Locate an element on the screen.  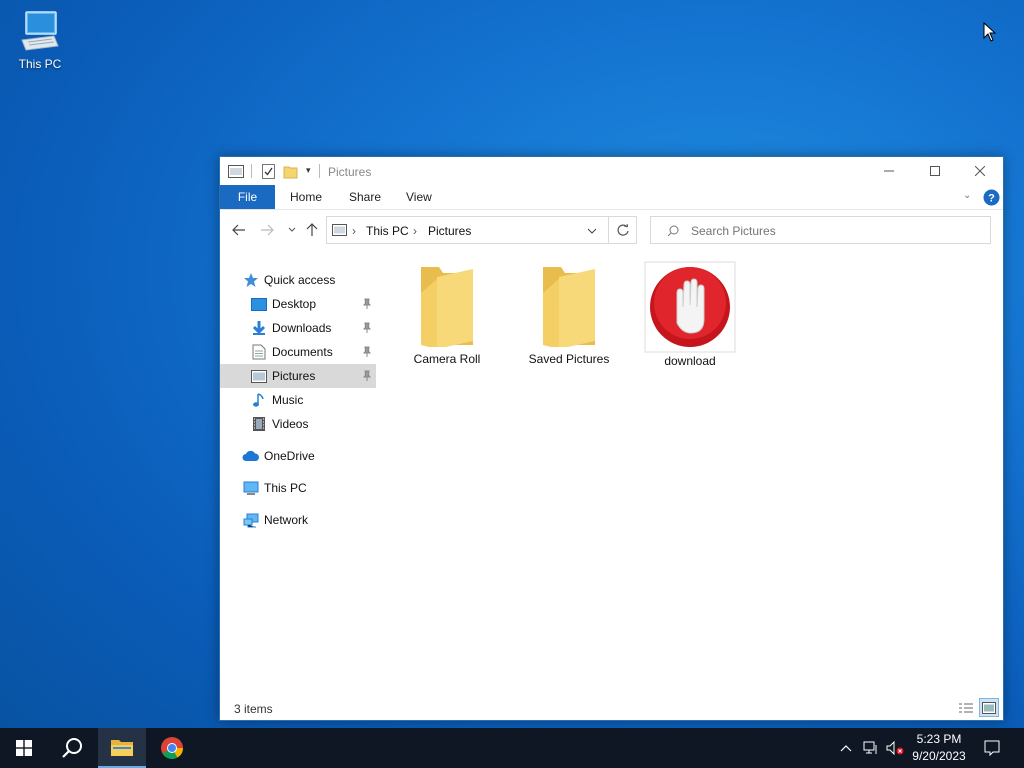
desktop-icon-this-pc: This PC is located at coordinates (40, 40).